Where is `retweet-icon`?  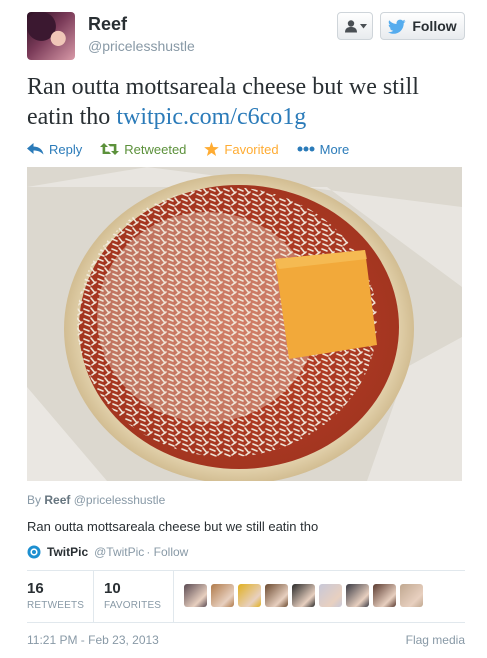 retweet-icon is located at coordinates (110, 149).